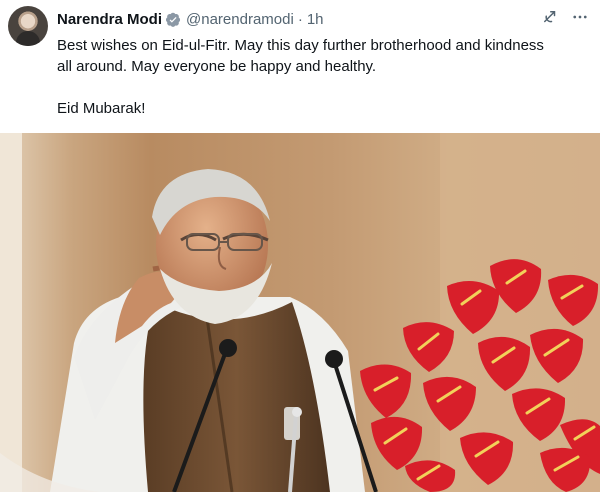  Describe the element at coordinates (109, 19) in the screenshot. I see `author-name: Narendra Modi` at that location.